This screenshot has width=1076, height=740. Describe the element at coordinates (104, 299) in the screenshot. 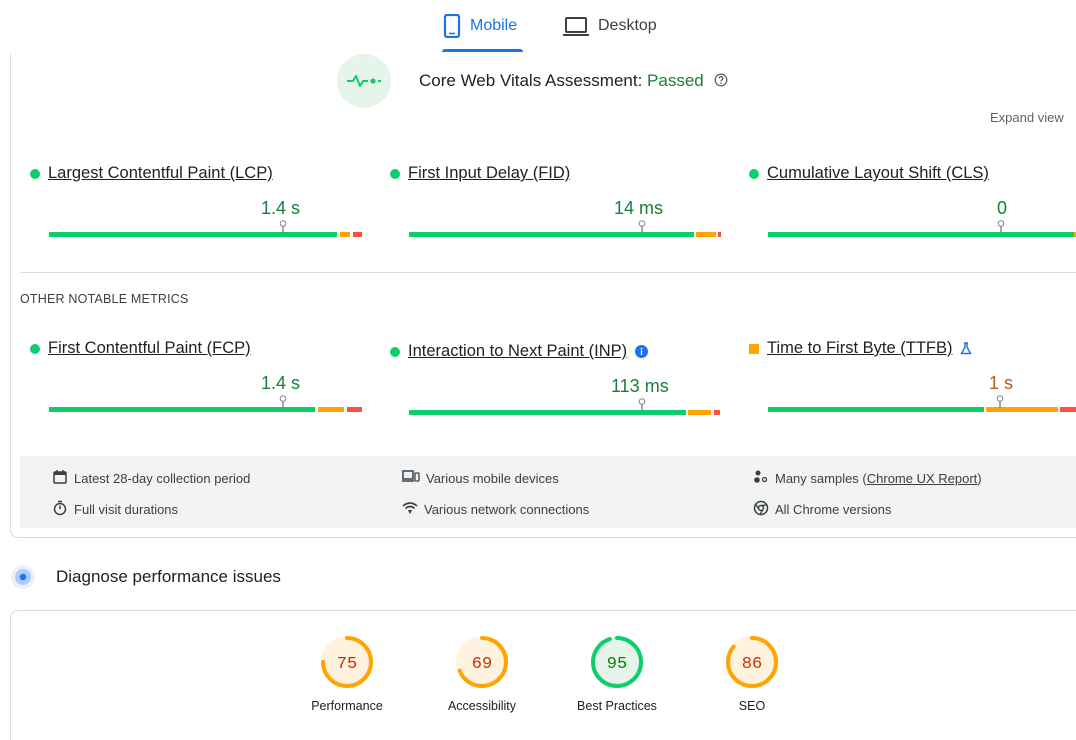

I see `other-metrics-title: OTHER NOTABLE METRICS` at that location.